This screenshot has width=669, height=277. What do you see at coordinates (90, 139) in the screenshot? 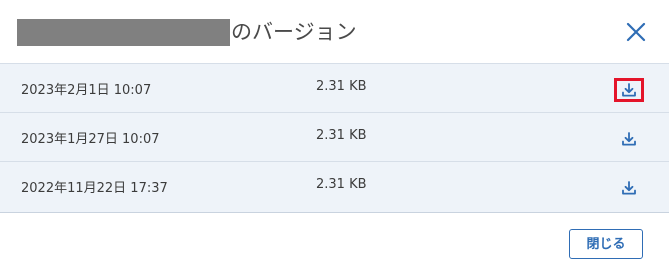
I see `version-date: 2023年1月27日 10:07` at bounding box center [90, 139].